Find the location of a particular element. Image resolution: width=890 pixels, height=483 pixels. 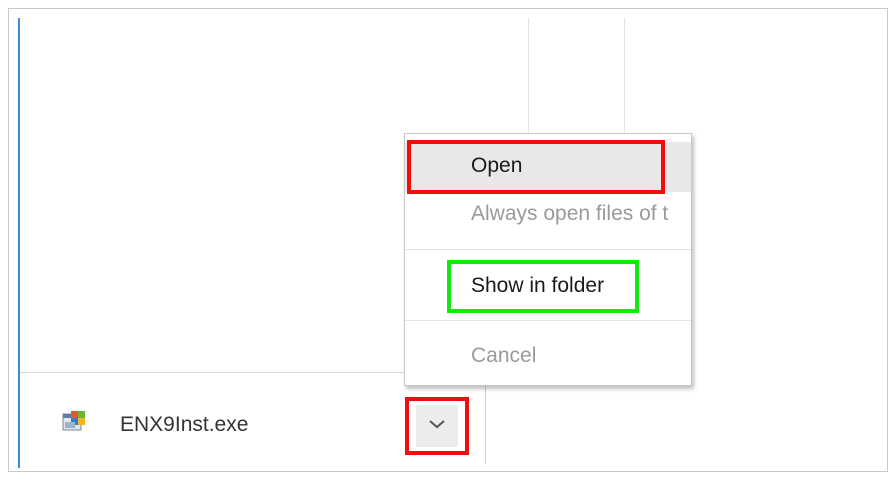

highlight-open-box is located at coordinates (536, 167).